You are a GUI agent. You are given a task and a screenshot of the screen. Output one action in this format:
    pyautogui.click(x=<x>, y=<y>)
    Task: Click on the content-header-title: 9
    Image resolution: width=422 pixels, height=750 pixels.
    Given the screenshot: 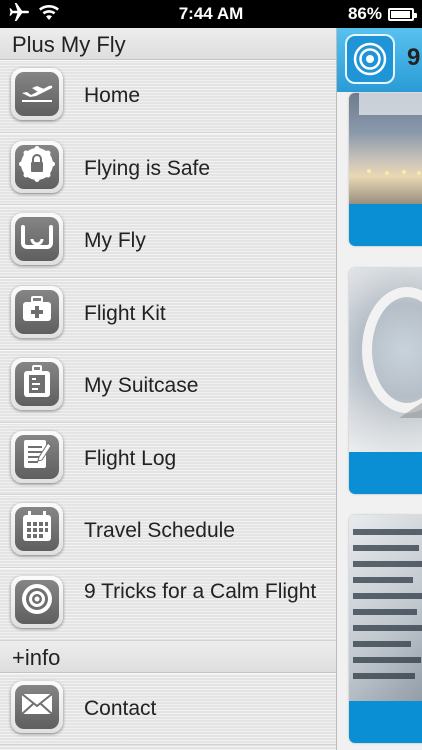 What is the action you would take?
    pyautogui.click(x=414, y=57)
    